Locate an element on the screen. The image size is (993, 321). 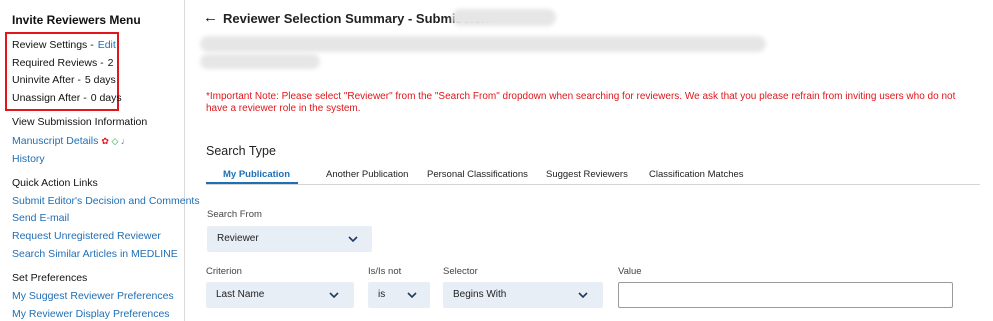
diamond-icon: ◇ is located at coordinates (115, 141).